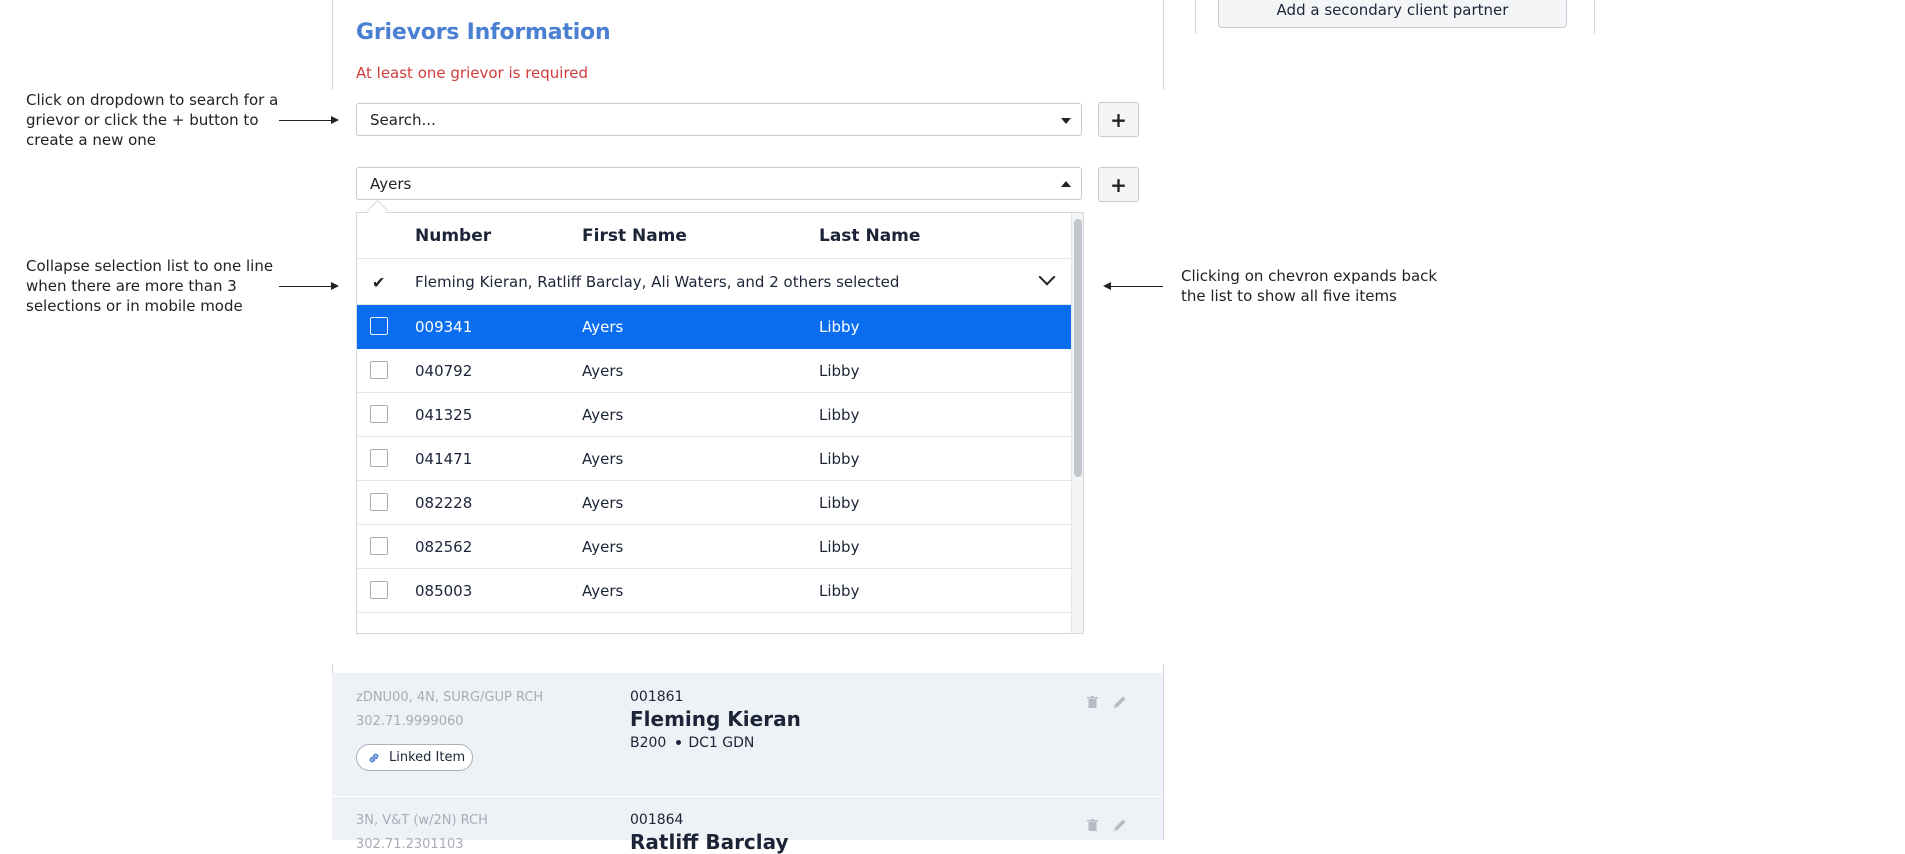 The height and width of the screenshot is (854, 1905). What do you see at coordinates (391, 184) in the screenshot?
I see `grievor-open-value: Ayers` at bounding box center [391, 184].